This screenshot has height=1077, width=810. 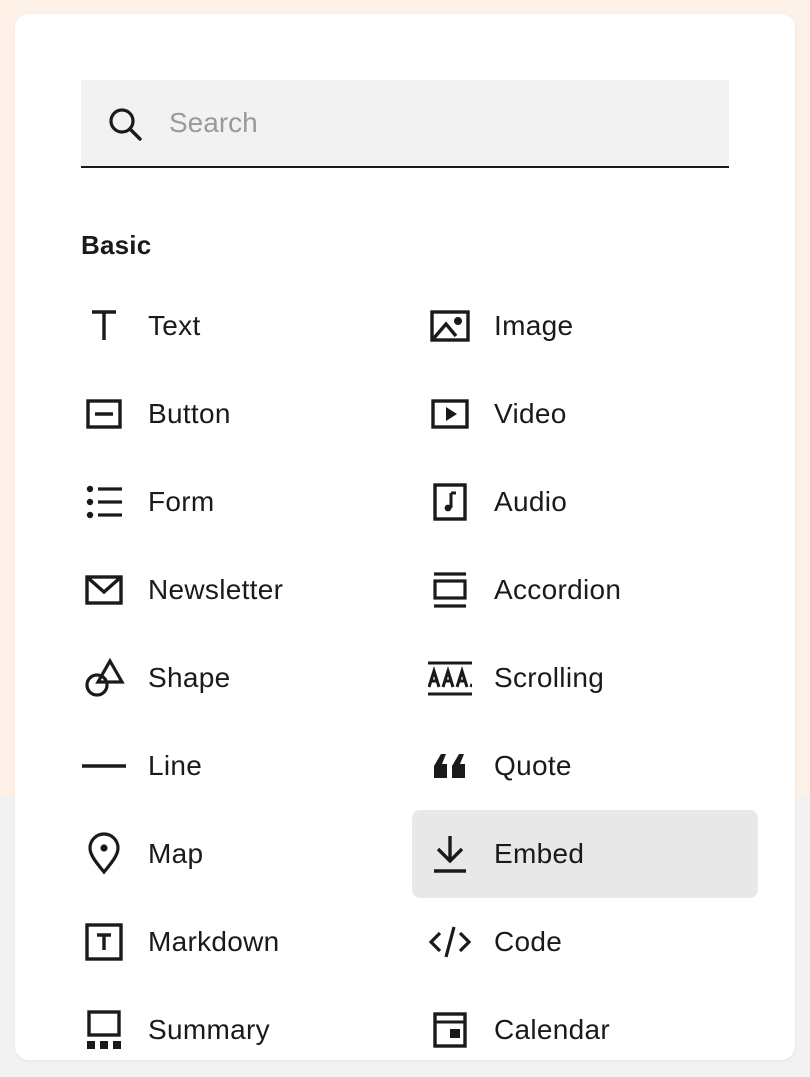 I want to click on block-item-quote: Quote, so click(x=585, y=766).